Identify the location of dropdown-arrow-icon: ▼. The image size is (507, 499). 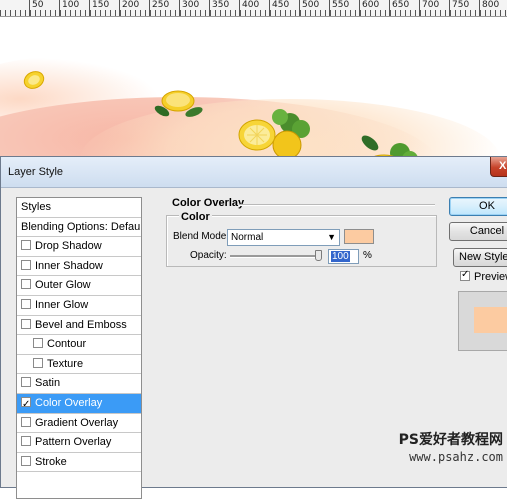
(331, 237).